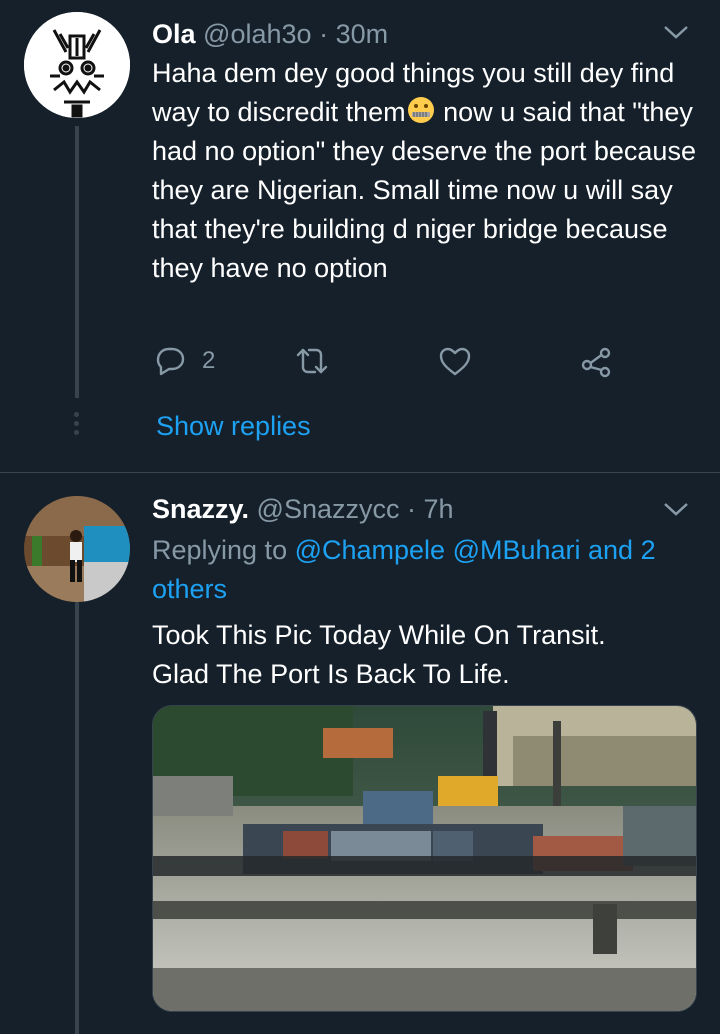  What do you see at coordinates (77, 425) in the screenshot?
I see `thread-dots` at bounding box center [77, 425].